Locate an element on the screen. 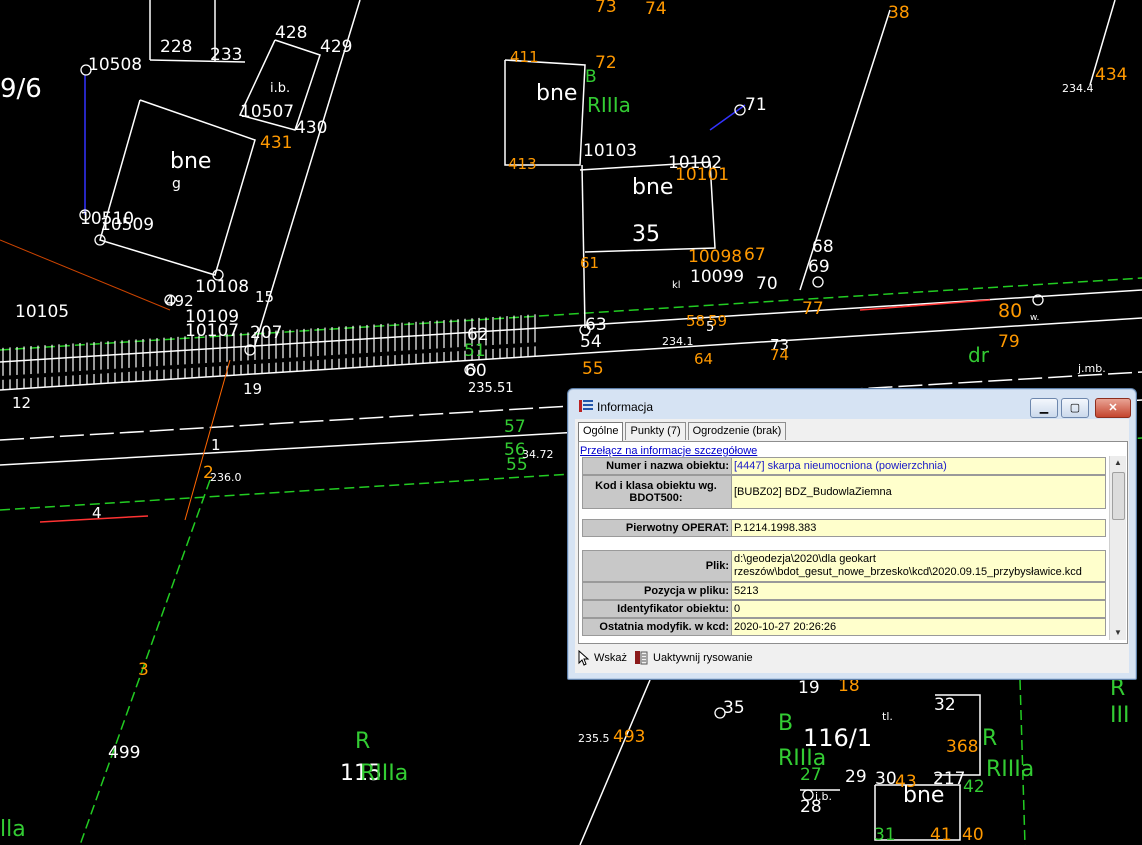  map-label: kl is located at coordinates (676, 285).